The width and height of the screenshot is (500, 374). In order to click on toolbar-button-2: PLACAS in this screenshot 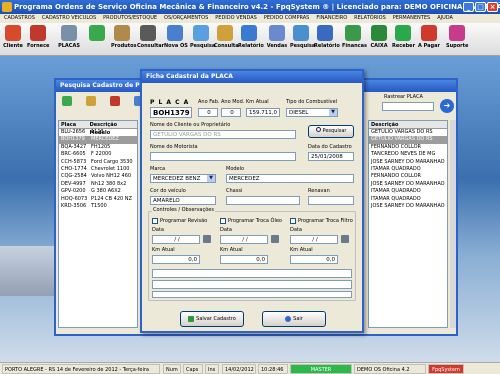, I will do `click(69, 37)`.